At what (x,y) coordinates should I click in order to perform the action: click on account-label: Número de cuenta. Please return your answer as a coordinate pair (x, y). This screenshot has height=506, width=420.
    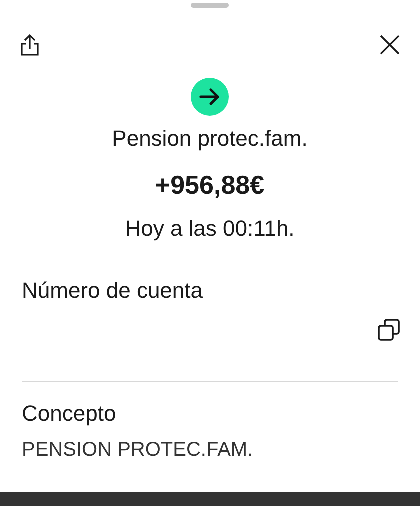
    Looking at the image, I should click on (113, 291).